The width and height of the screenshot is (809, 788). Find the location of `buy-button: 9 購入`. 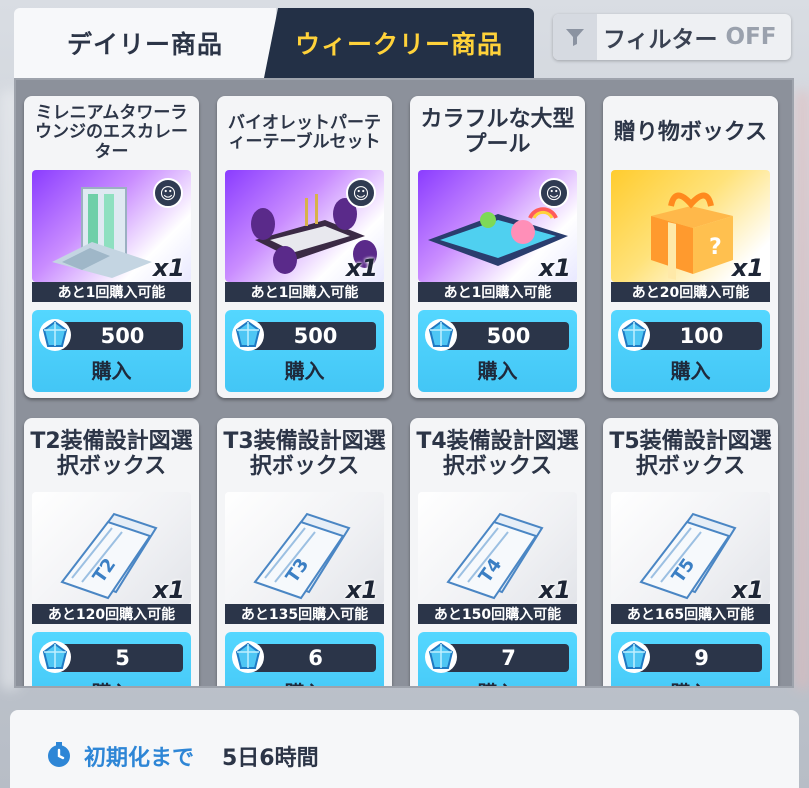

buy-button: 9 購入 is located at coordinates (690, 659).